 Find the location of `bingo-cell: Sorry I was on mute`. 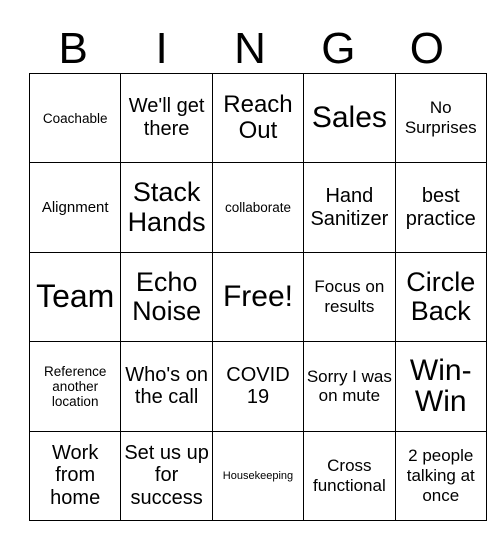

bingo-cell: Sorry I was on mute is located at coordinates (349, 386).